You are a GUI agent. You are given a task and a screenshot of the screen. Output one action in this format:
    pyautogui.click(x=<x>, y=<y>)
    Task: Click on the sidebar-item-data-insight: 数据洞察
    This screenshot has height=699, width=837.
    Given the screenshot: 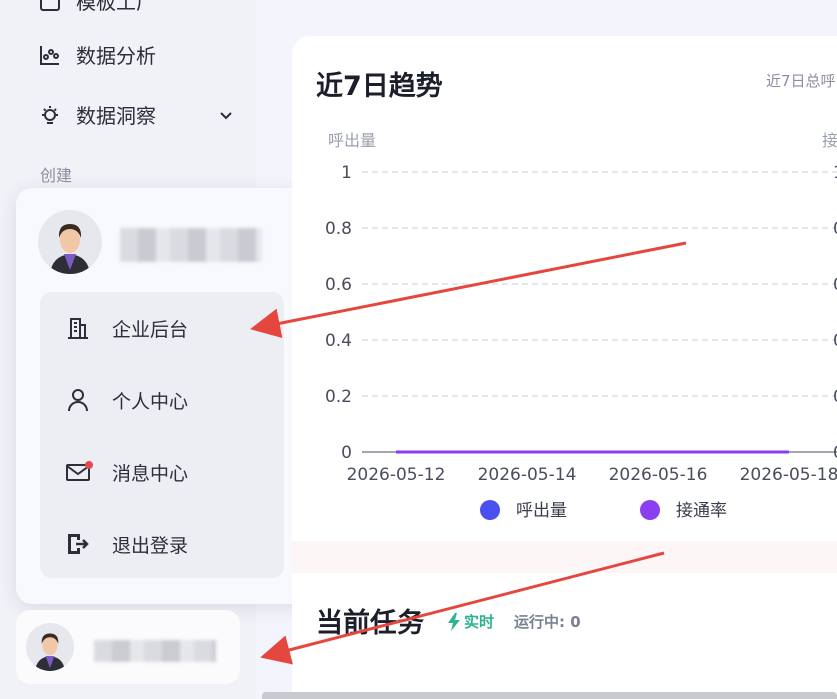 What is the action you would take?
    pyautogui.click(x=135, y=114)
    